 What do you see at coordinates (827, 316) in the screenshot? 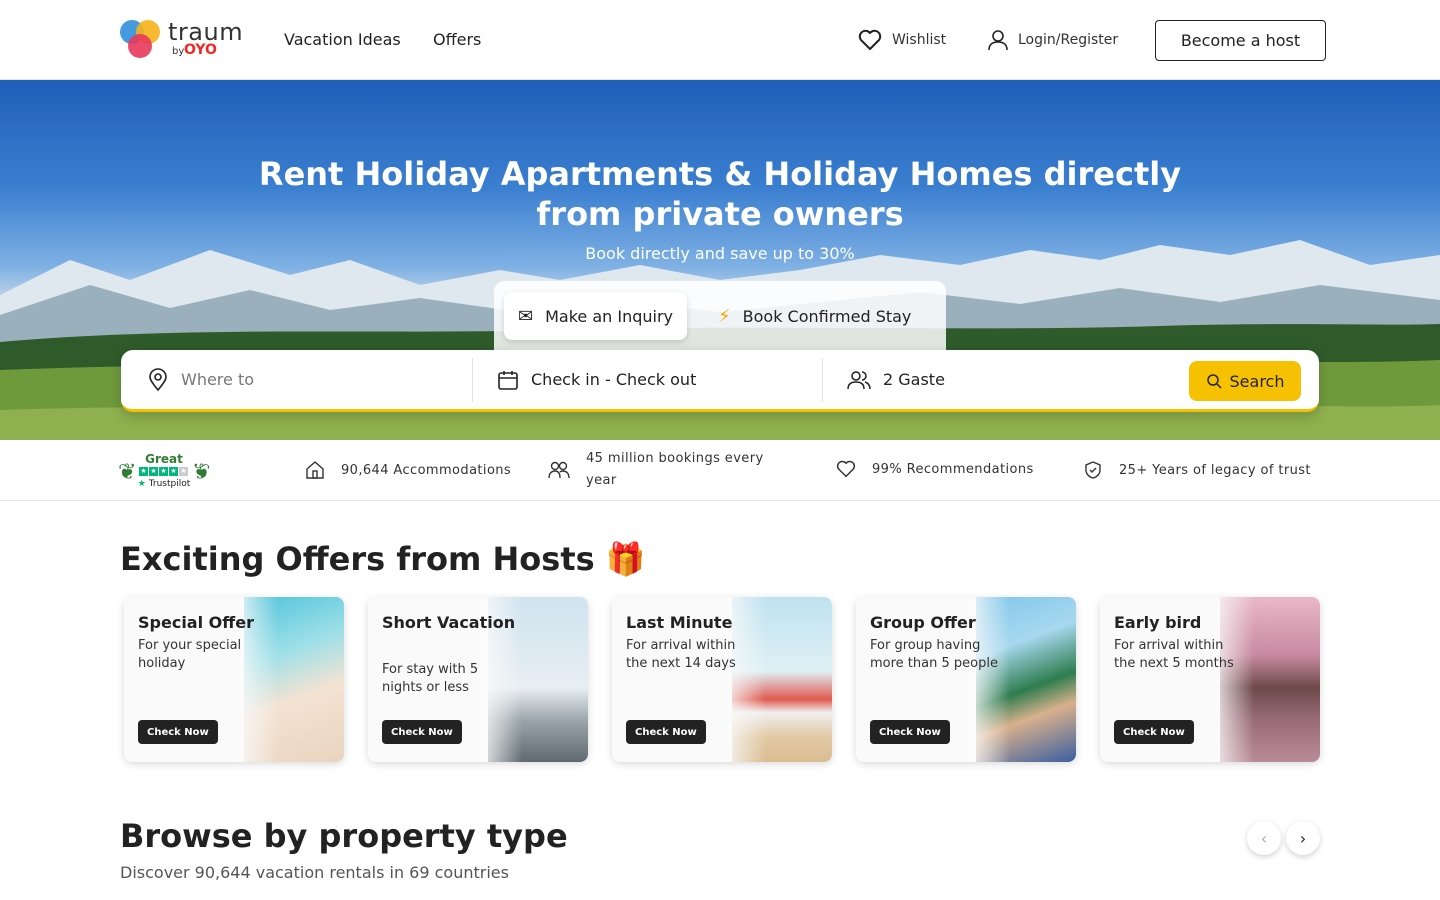
I see `tab-book-label: Book Confirmed Stay` at bounding box center [827, 316].